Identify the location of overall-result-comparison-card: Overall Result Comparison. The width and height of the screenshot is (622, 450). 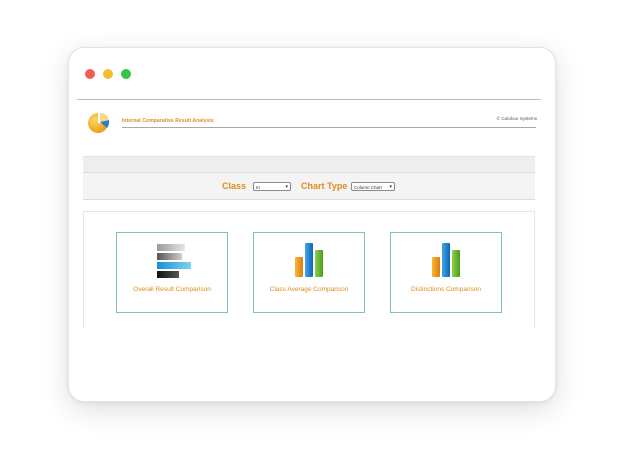
(172, 272).